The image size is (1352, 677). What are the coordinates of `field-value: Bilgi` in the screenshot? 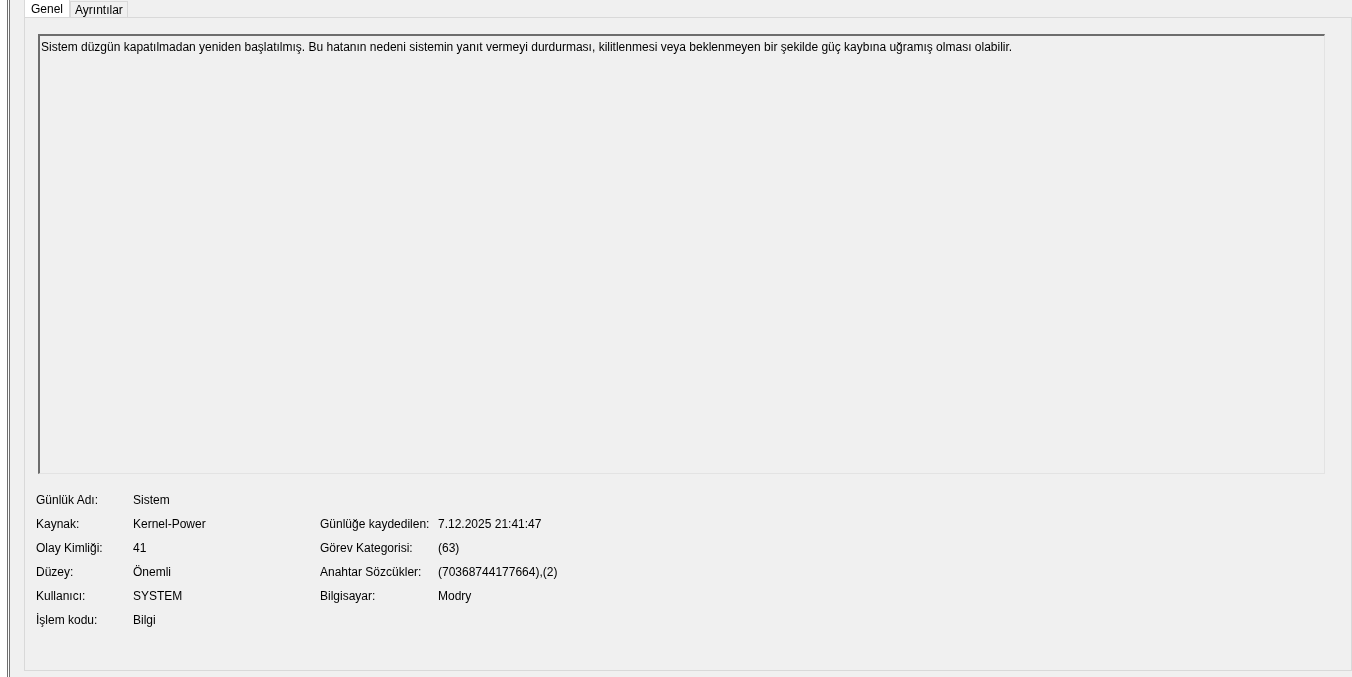 It's located at (144, 620).